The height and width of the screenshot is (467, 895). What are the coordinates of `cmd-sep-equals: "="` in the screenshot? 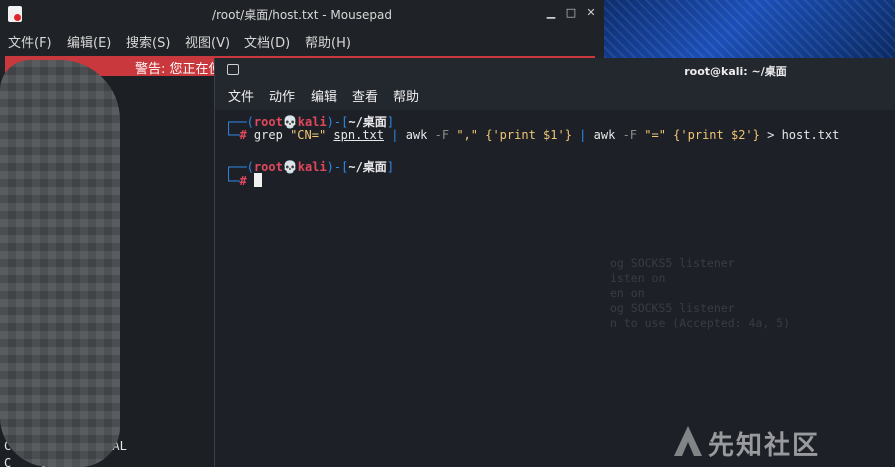 It's located at (655, 135).